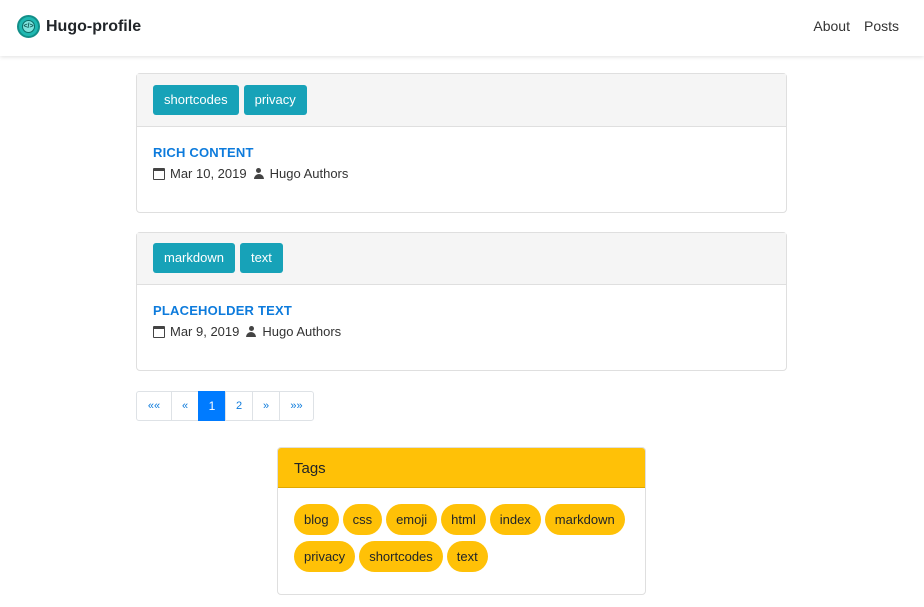  I want to click on tag-pill-index: index, so click(515, 519).